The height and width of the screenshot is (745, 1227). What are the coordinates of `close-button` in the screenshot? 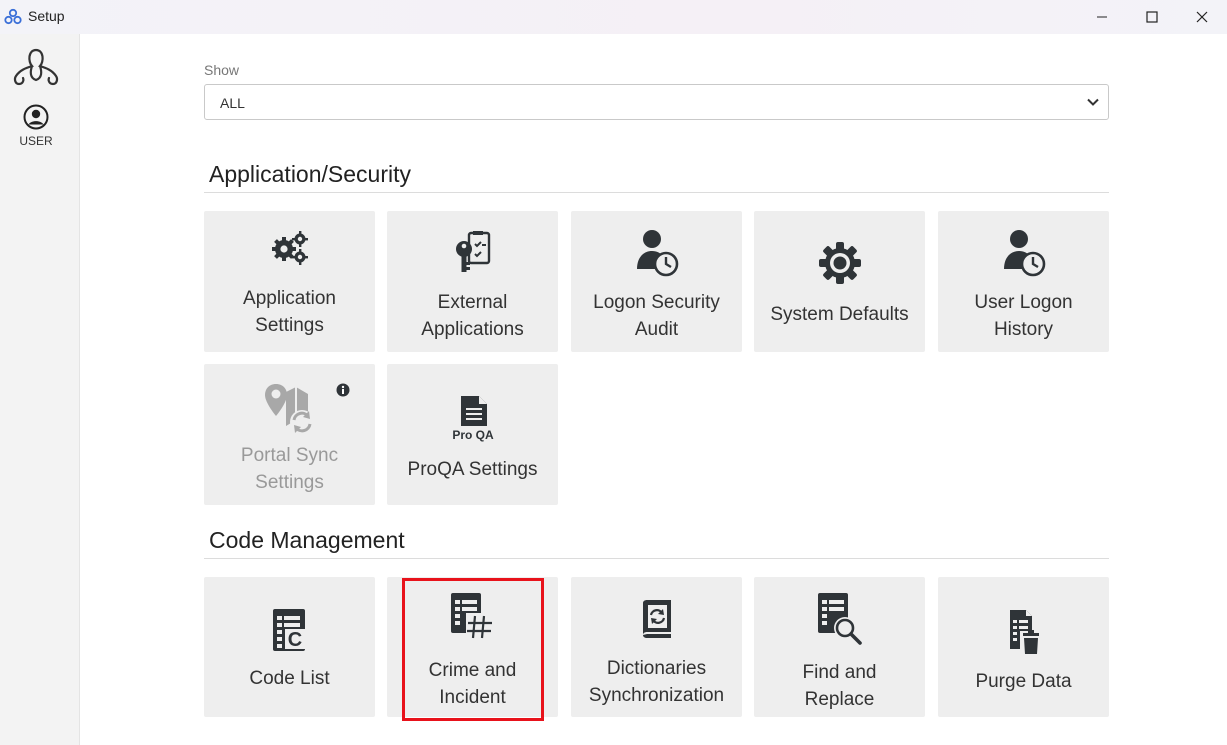 It's located at (1202, 17).